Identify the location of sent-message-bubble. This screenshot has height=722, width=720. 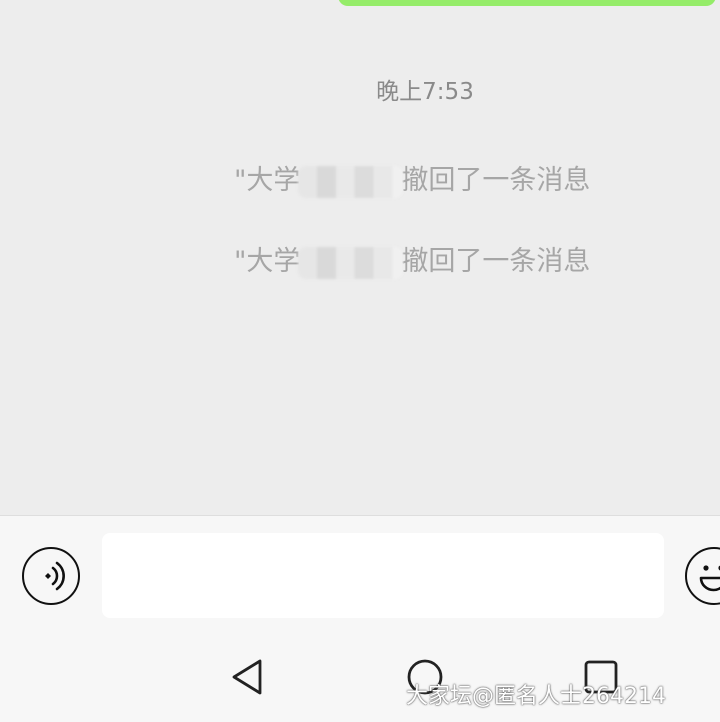
(527, 3).